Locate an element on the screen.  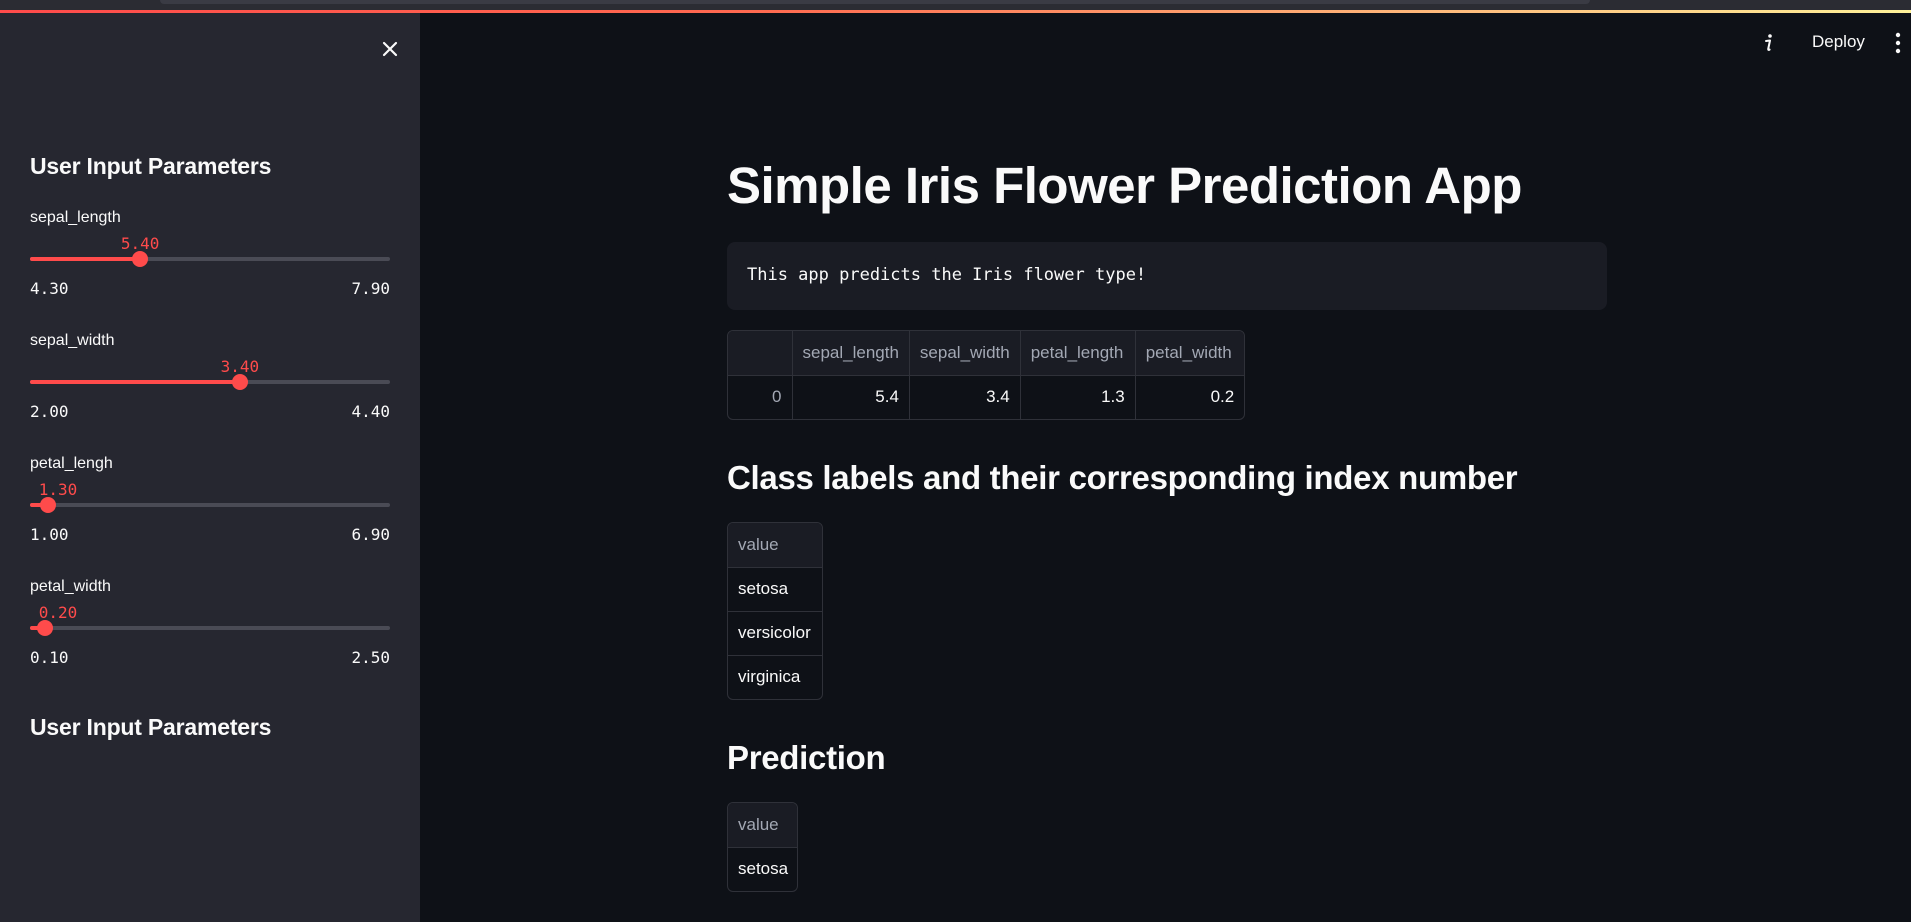
sidebar-heading: User Input Parameters is located at coordinates (151, 166).